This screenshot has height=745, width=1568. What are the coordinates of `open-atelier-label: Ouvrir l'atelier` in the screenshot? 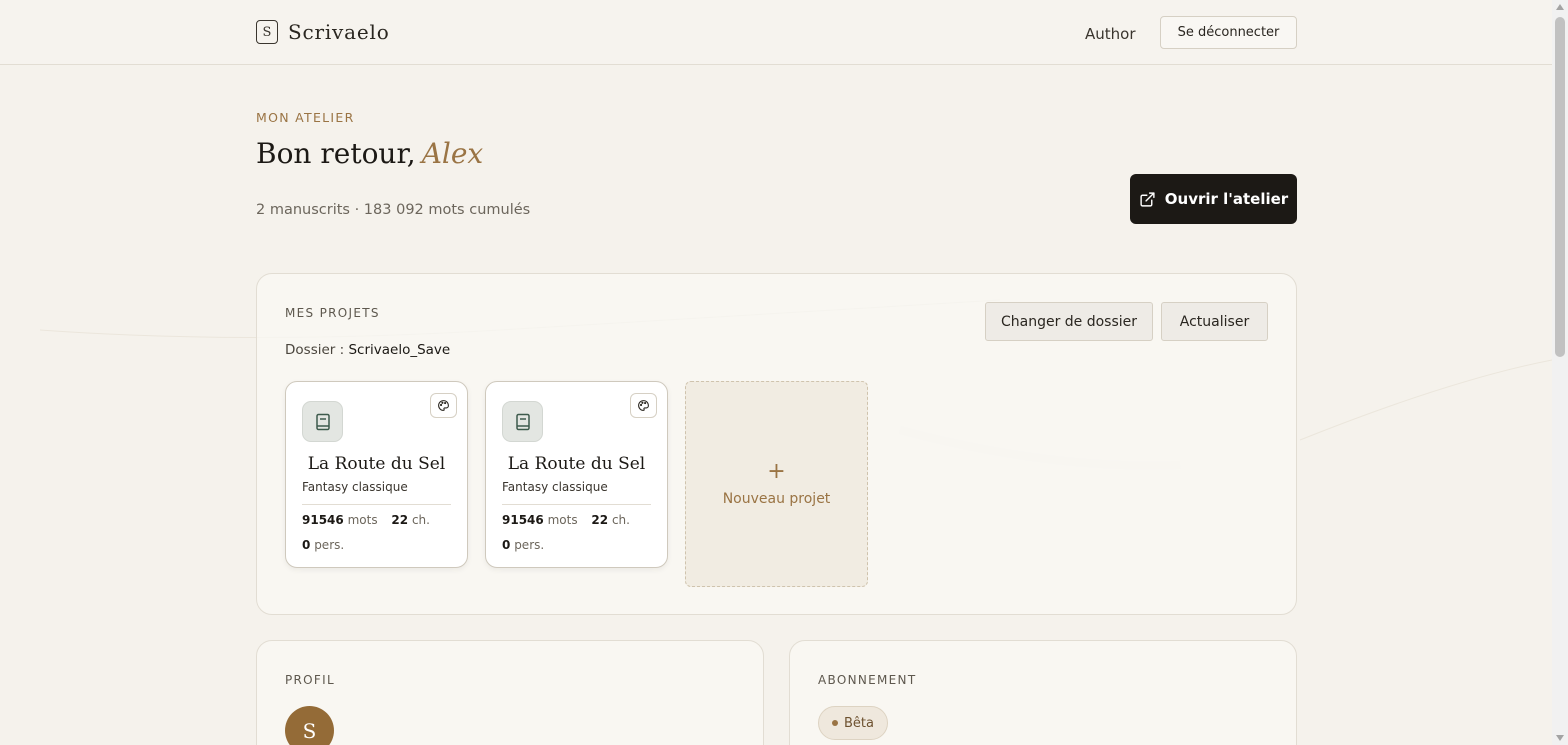 It's located at (1226, 199).